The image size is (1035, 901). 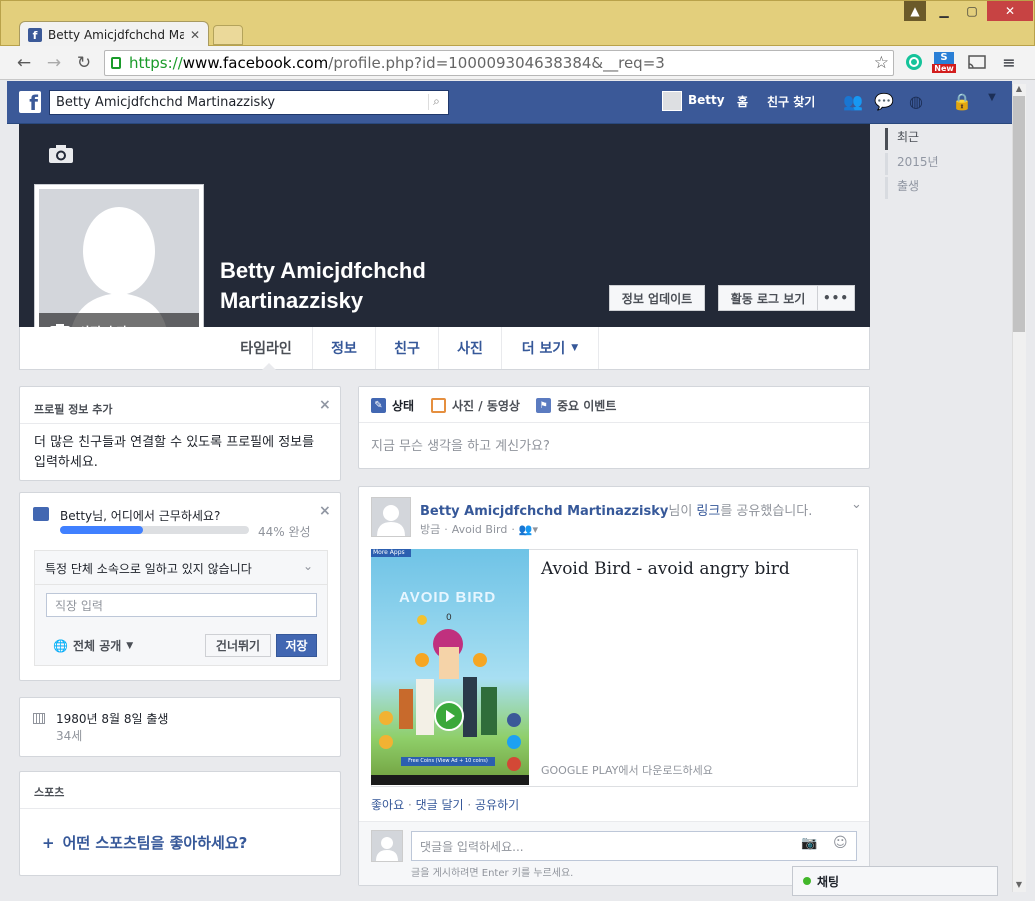 What do you see at coordinates (325, 405) in the screenshot?
I see `close-icon: ×` at bounding box center [325, 405].